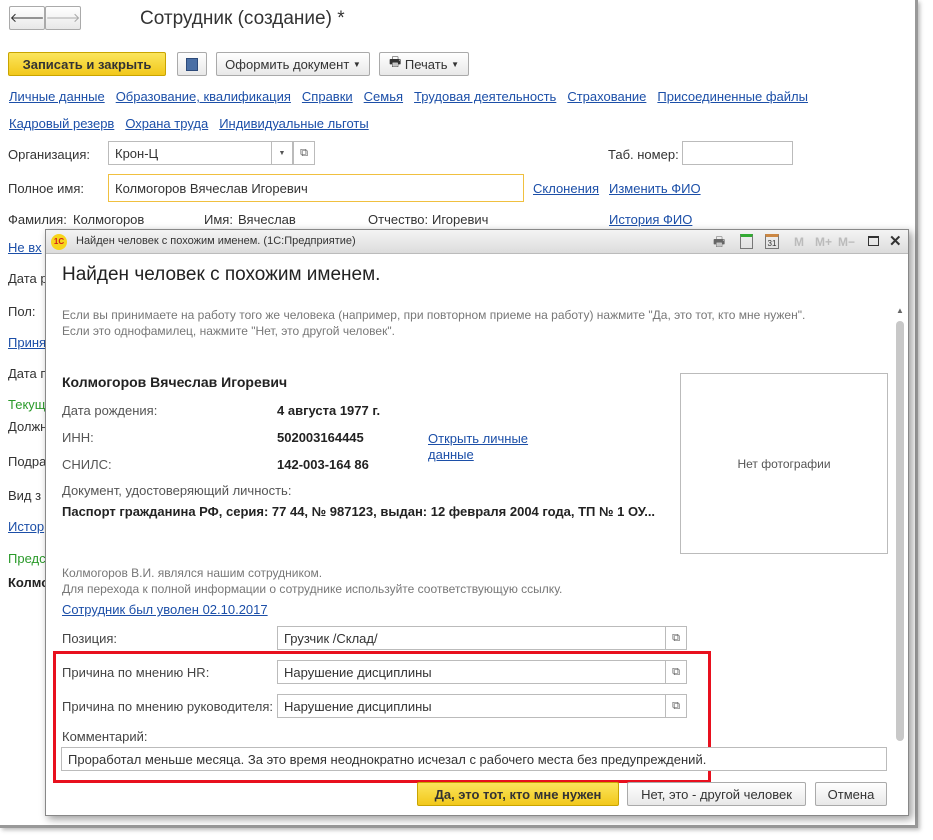 The width and height of the screenshot is (933, 840). Describe the element at coordinates (655, 188) in the screenshot. I see `change-fio-link: Изменить ФИО` at that location.